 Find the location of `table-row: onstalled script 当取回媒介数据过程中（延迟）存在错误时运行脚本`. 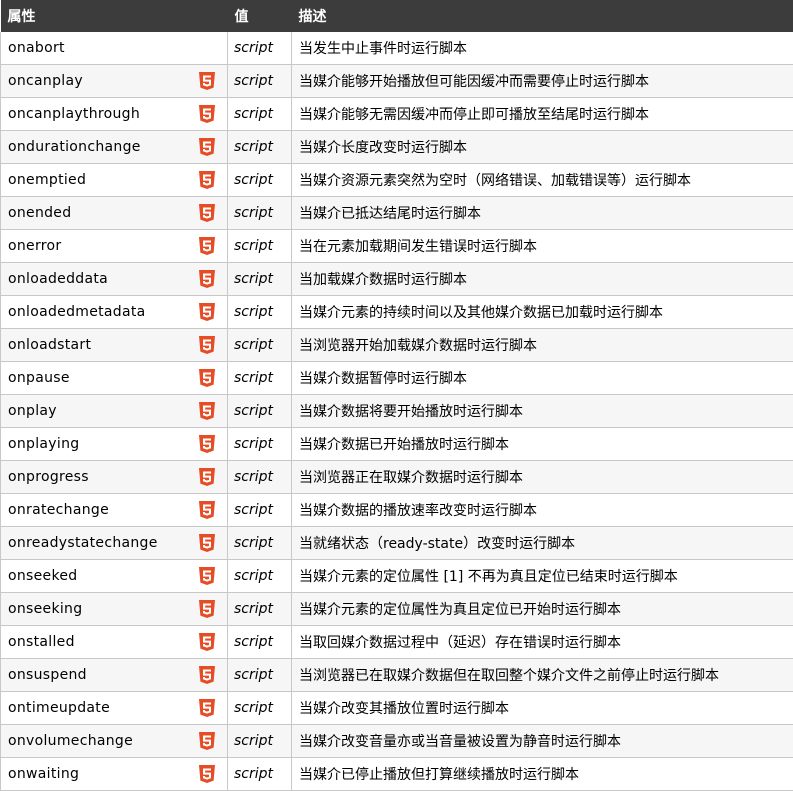

table-row: onstalled script 当取回媒介数据过程中（延迟）存在错误时运行脚本 is located at coordinates (396, 642).